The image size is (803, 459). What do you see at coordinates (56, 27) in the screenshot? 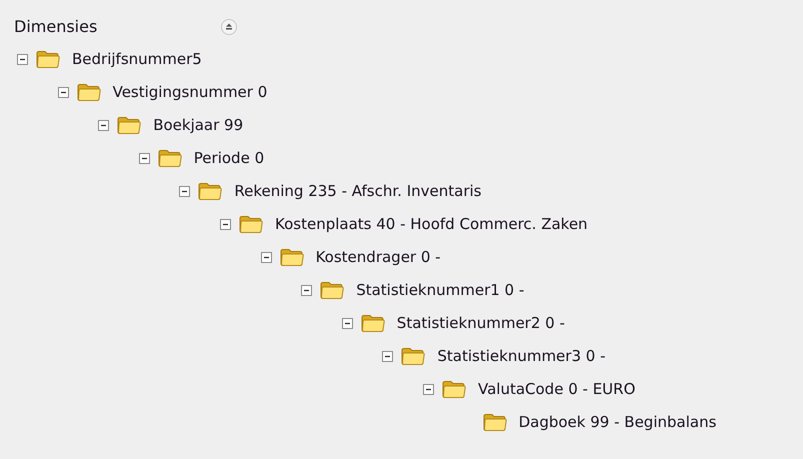
I see `panel-title: Dimensies` at bounding box center [56, 27].